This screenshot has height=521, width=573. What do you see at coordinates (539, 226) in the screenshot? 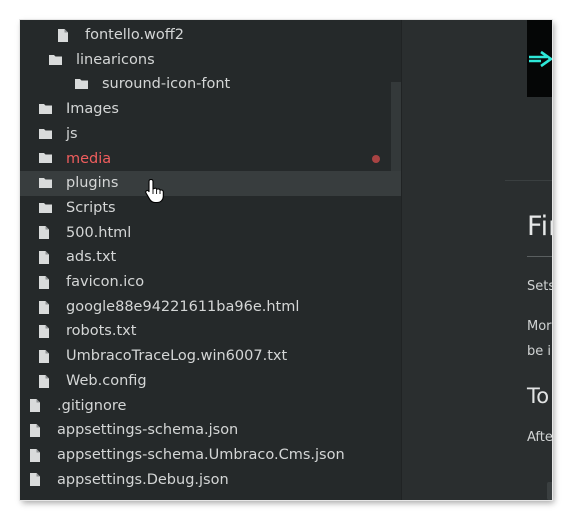
I see `article-heading: Fir` at bounding box center [539, 226].